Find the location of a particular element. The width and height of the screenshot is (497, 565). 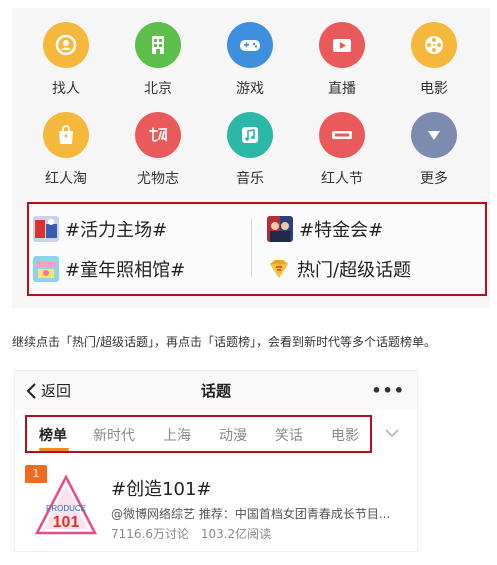

active-tab-indicator is located at coordinates (54, 449).